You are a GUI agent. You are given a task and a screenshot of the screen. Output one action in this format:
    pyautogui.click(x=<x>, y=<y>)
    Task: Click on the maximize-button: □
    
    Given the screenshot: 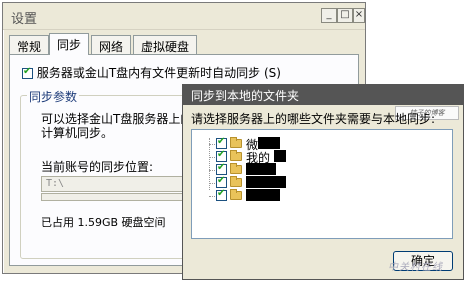 What is the action you would take?
    pyautogui.click(x=345, y=15)
    